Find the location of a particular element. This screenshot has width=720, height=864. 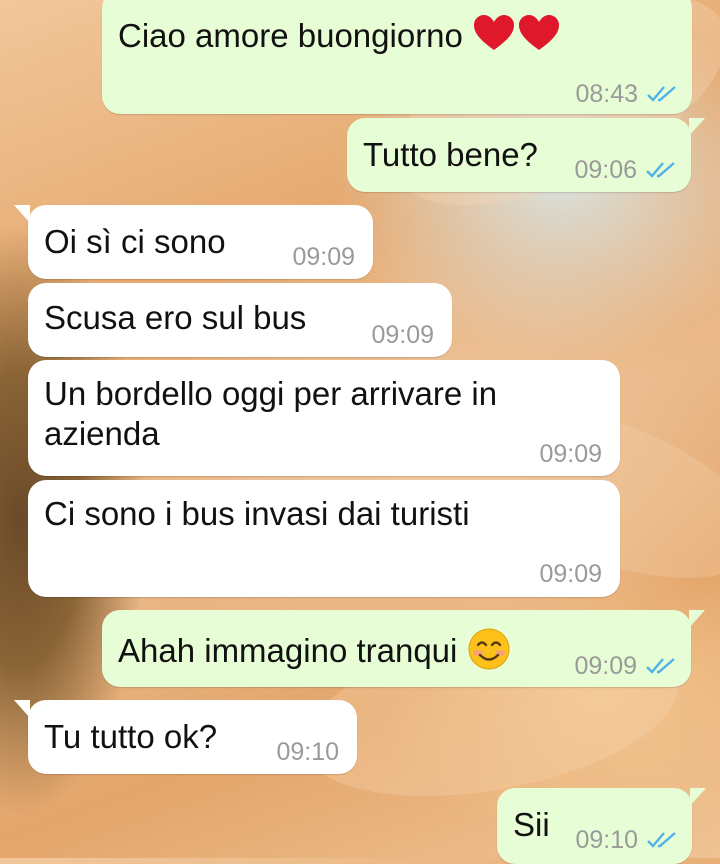

message-bubble-incoming: Ci sono i bus invasi dai turisti 09:09 is located at coordinates (324, 538).